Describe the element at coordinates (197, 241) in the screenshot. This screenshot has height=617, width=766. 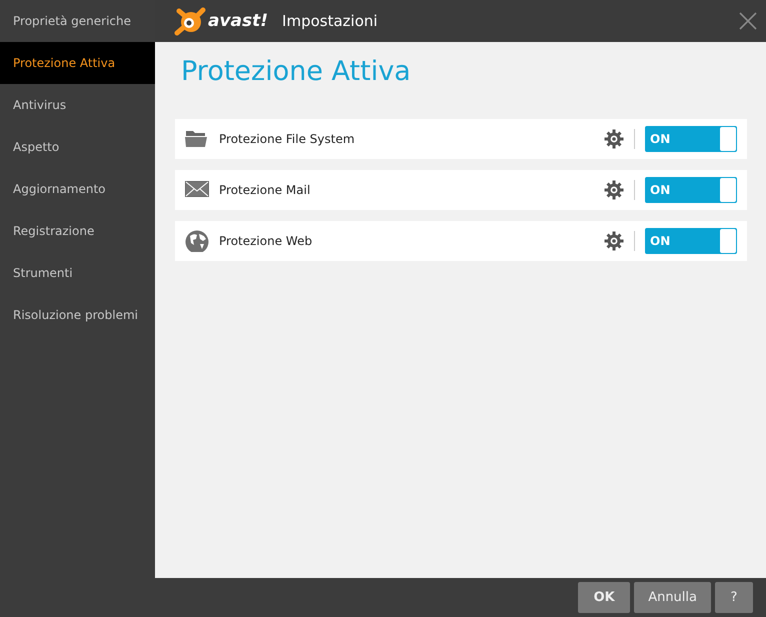
I see `globe-icon` at that location.